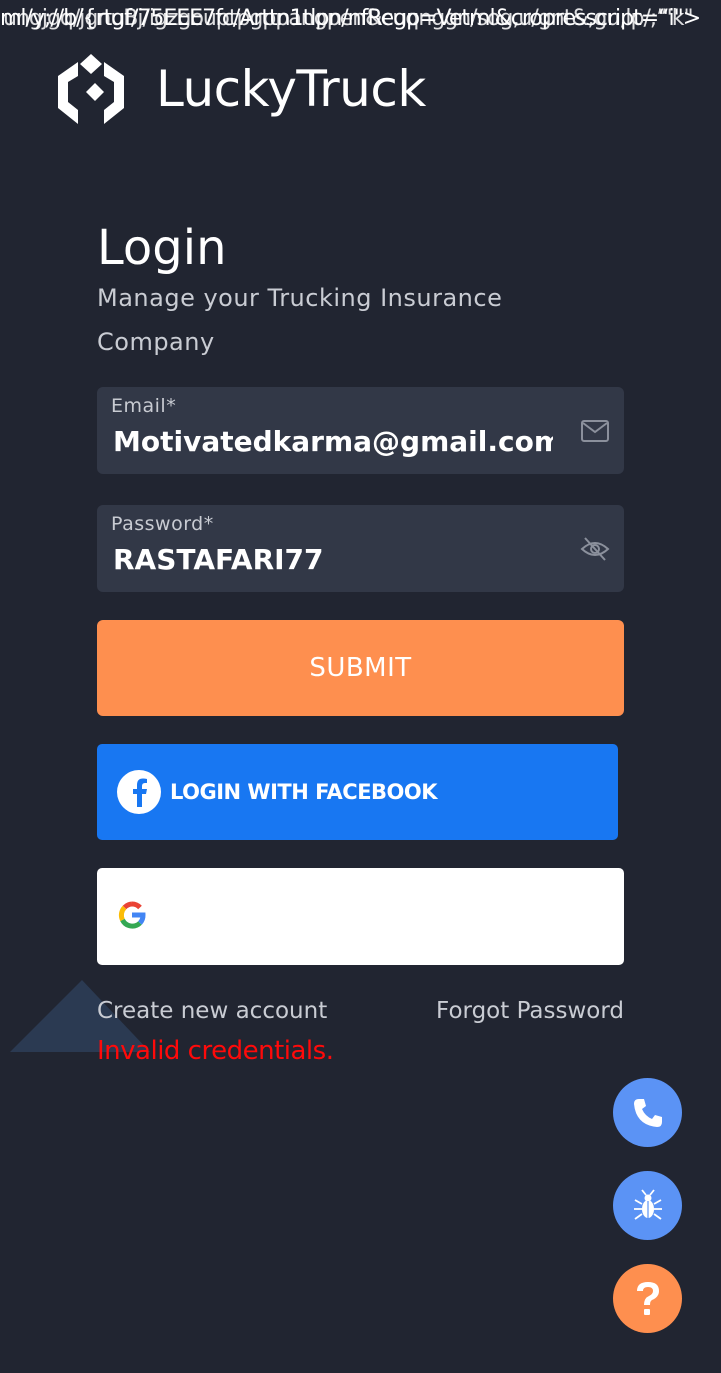  I want to click on create-account-link: Create new account, so click(212, 1011).